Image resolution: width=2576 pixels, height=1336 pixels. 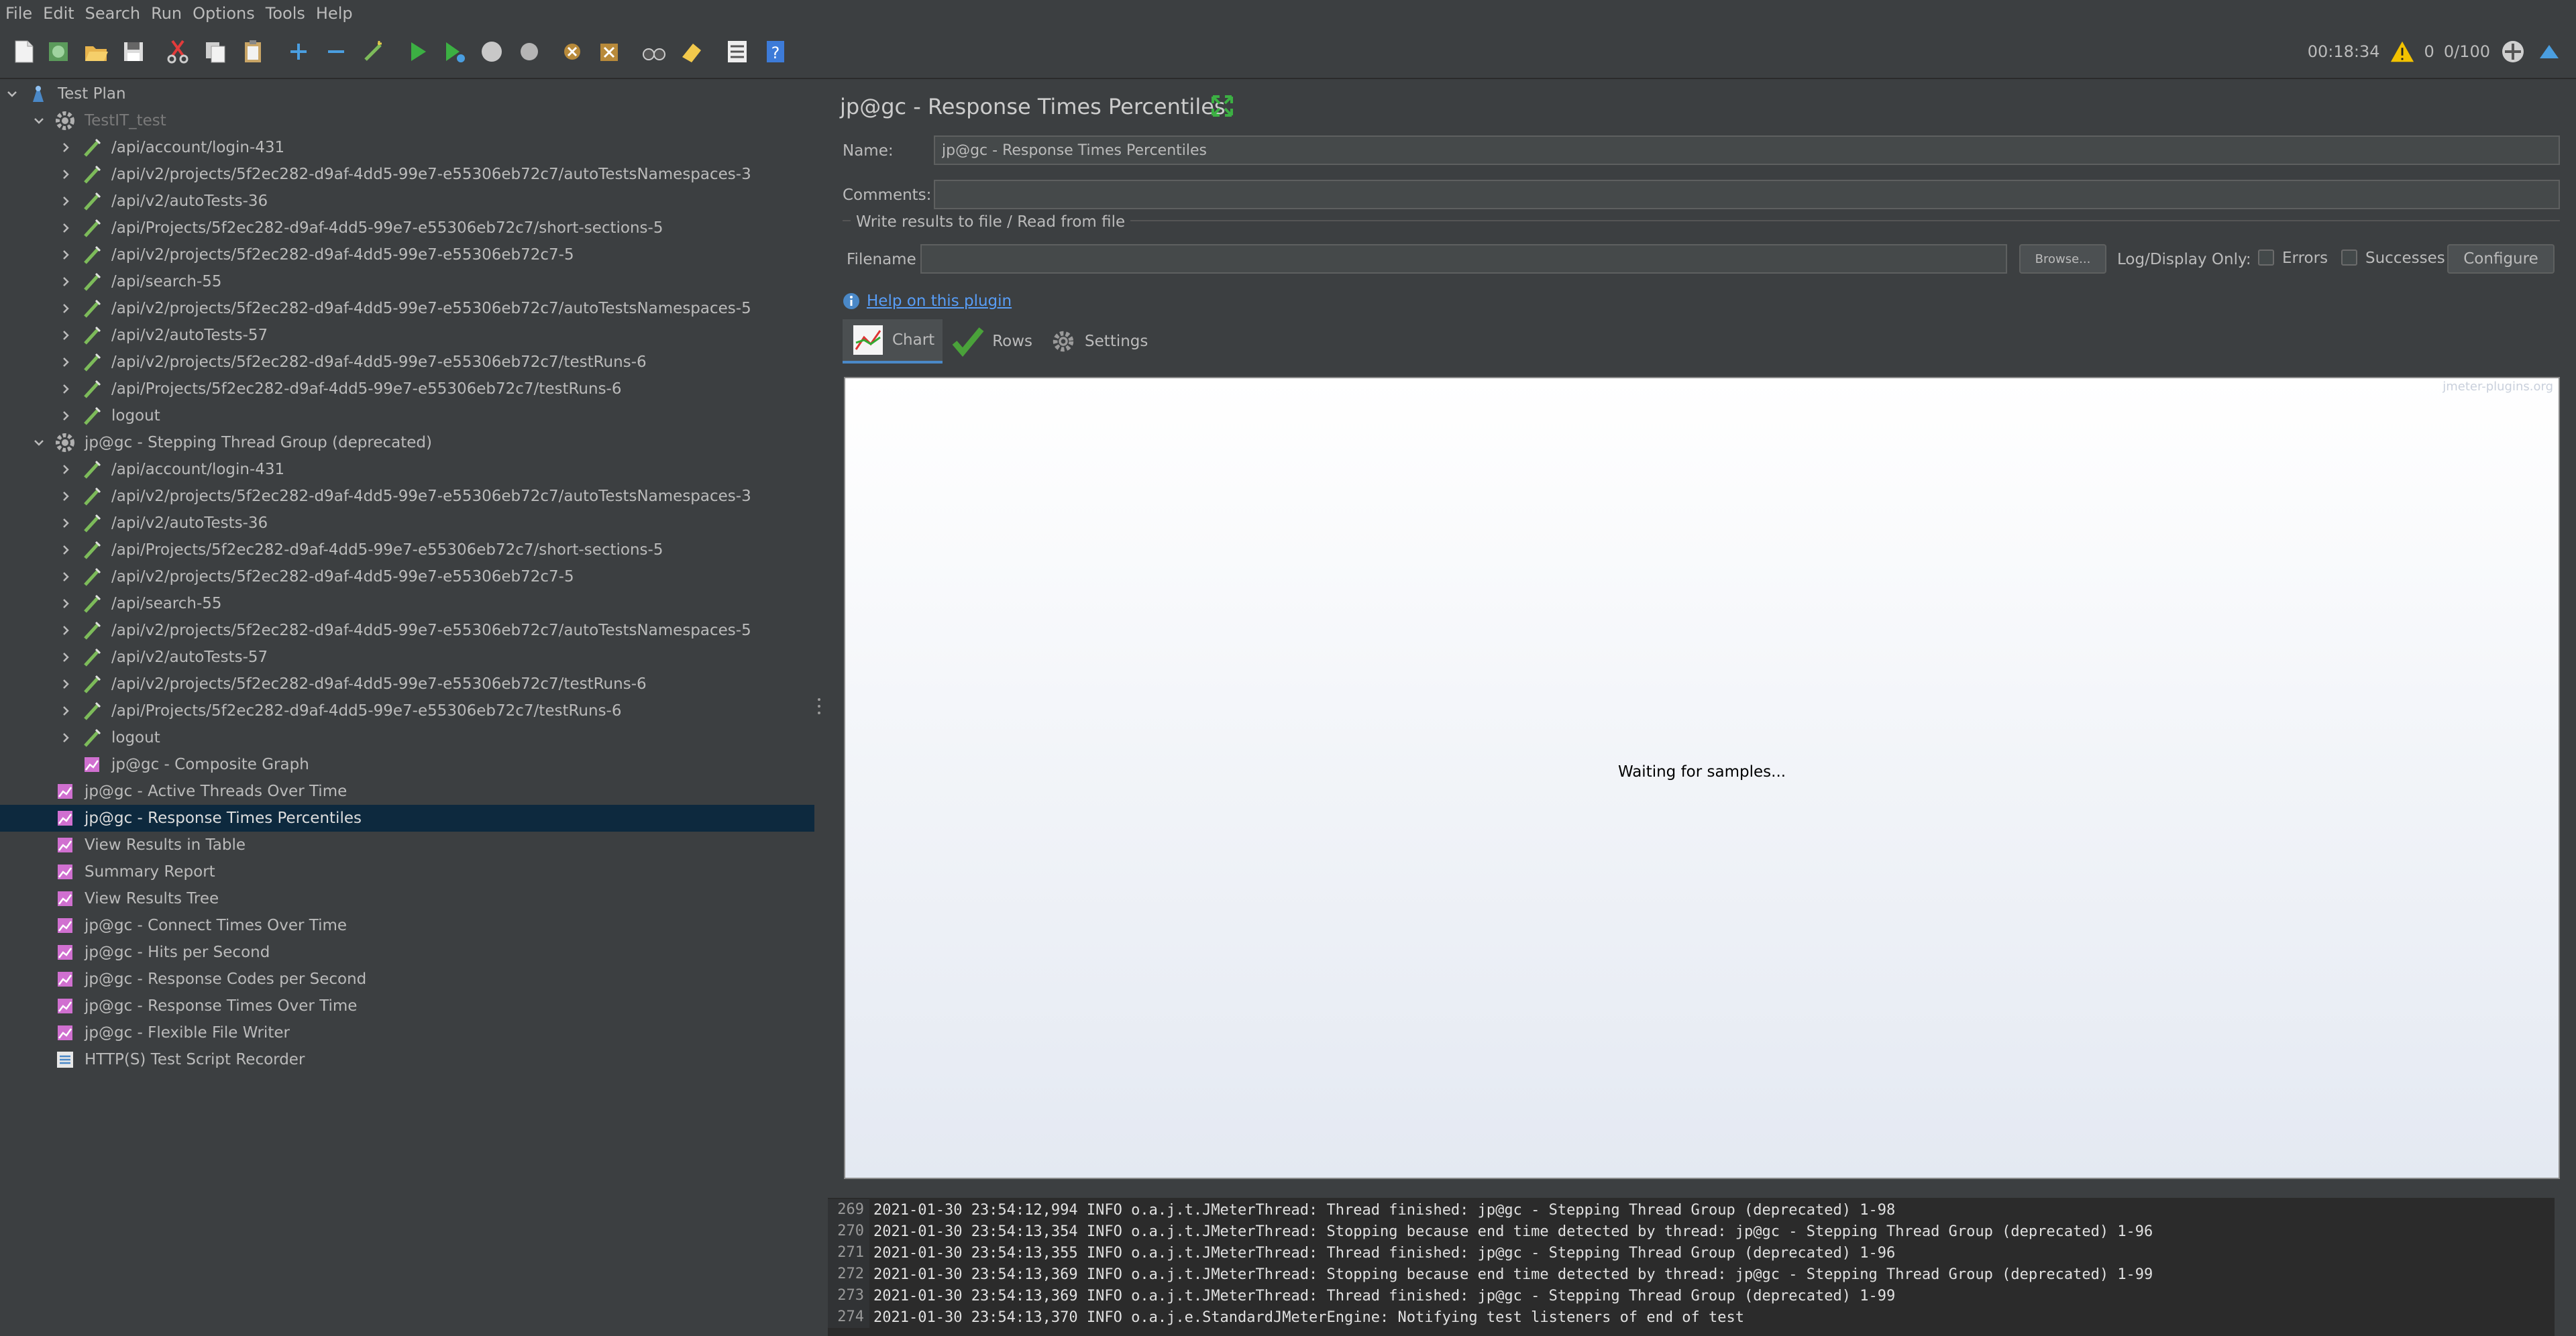 I want to click on toggle-button, so click(x=373, y=52).